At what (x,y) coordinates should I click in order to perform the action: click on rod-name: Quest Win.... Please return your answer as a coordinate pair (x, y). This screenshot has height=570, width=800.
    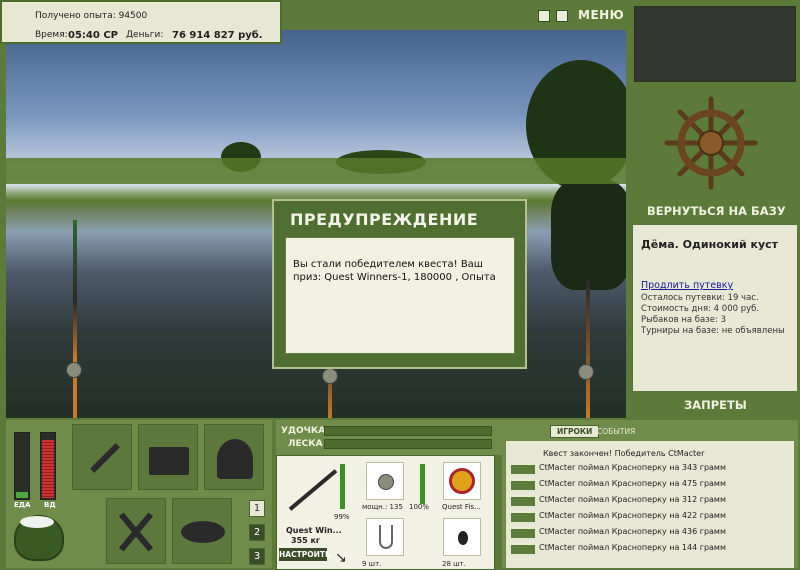
    Looking at the image, I should click on (314, 530).